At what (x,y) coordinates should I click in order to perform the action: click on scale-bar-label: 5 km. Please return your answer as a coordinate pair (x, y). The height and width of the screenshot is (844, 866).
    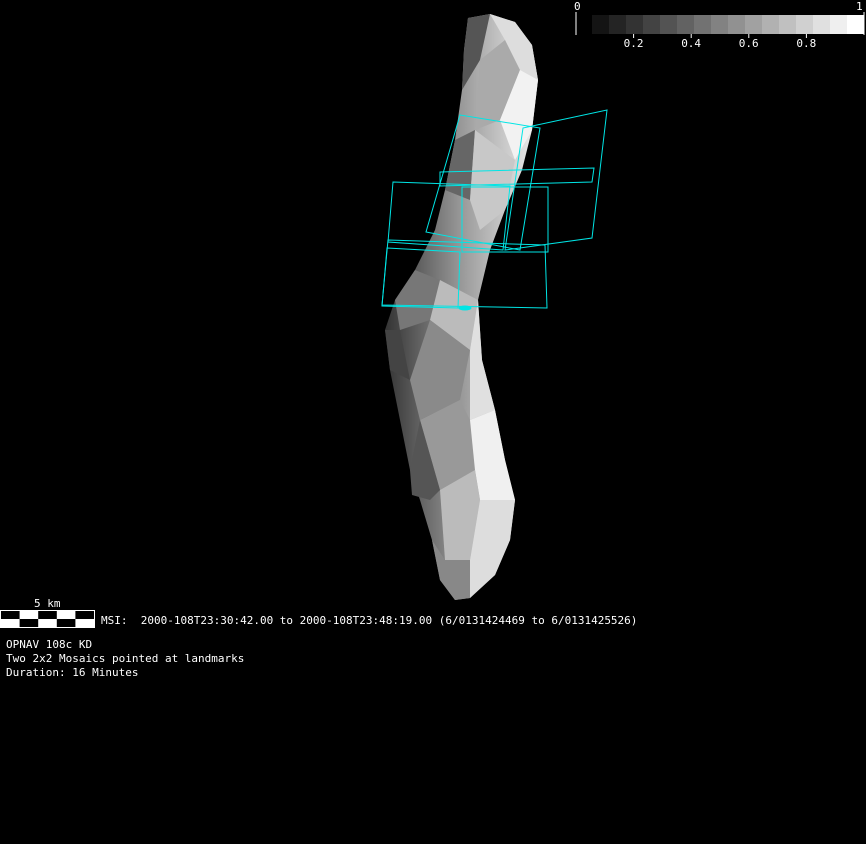
    Looking at the image, I should click on (47, 603).